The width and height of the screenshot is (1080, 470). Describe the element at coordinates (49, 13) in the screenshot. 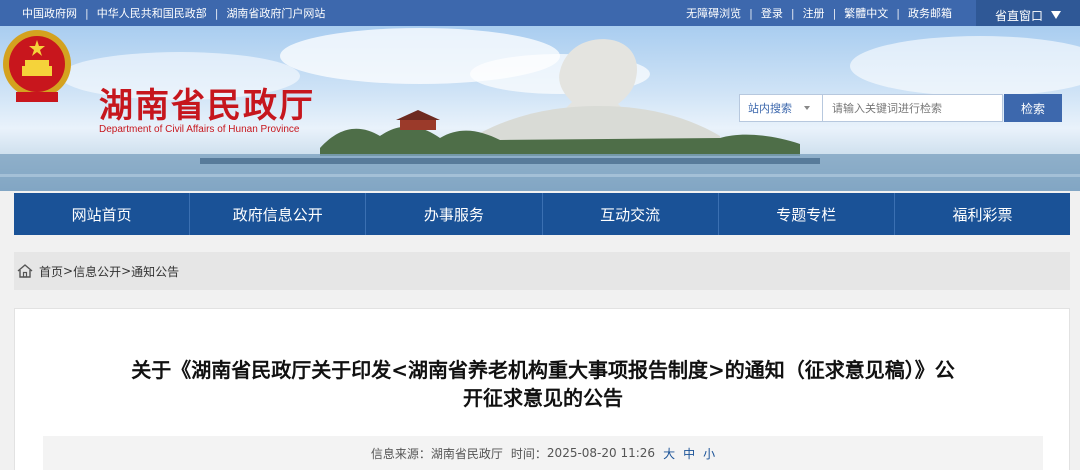

I see `link-china-gov: 中国政府网` at that location.